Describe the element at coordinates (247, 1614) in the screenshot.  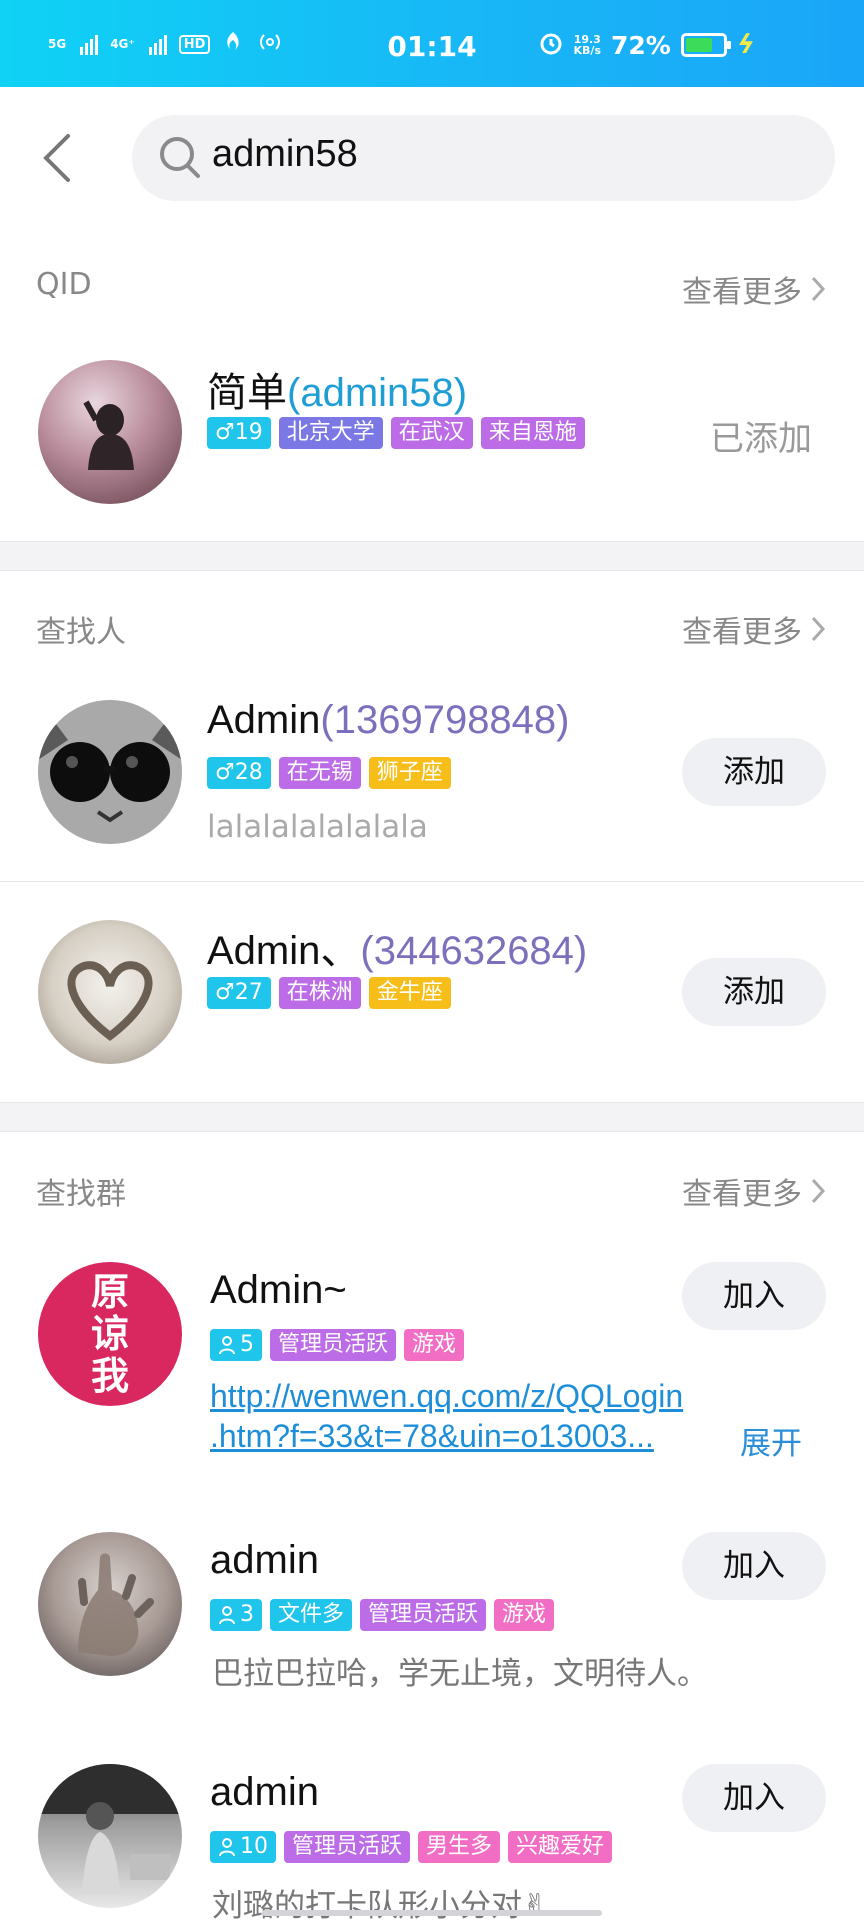
I see `member-count: 3` at that location.